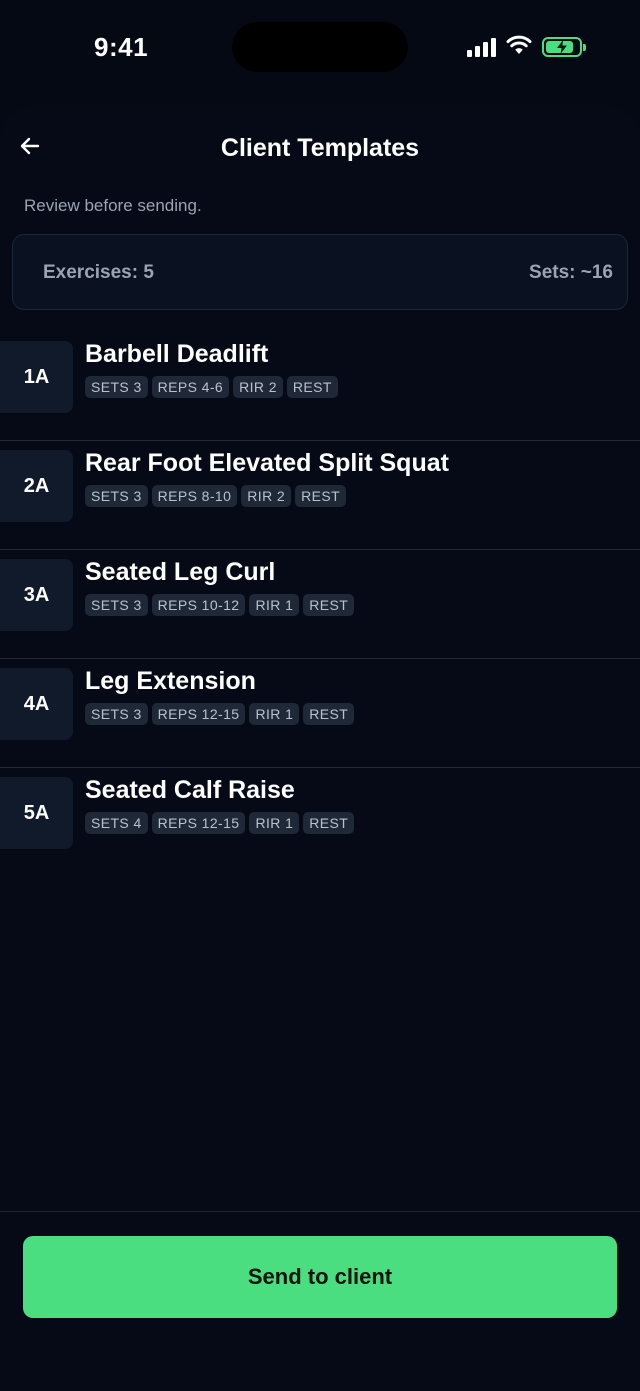  I want to click on page-title: Client Templates, so click(320, 148).